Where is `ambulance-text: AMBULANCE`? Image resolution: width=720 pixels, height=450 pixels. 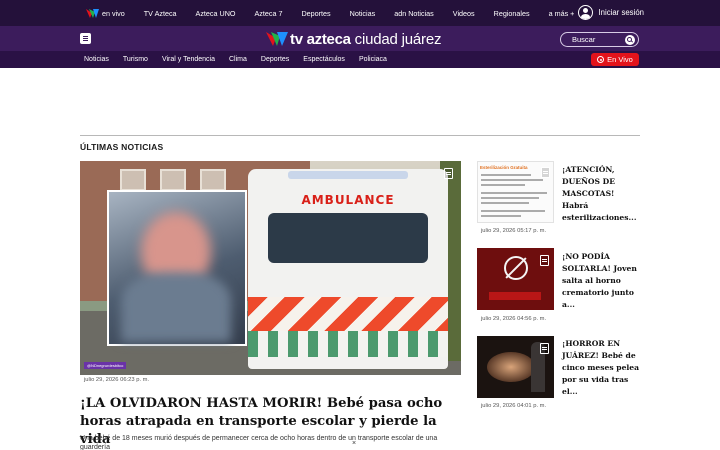 ambulance-text: AMBULANCE is located at coordinates (348, 200).